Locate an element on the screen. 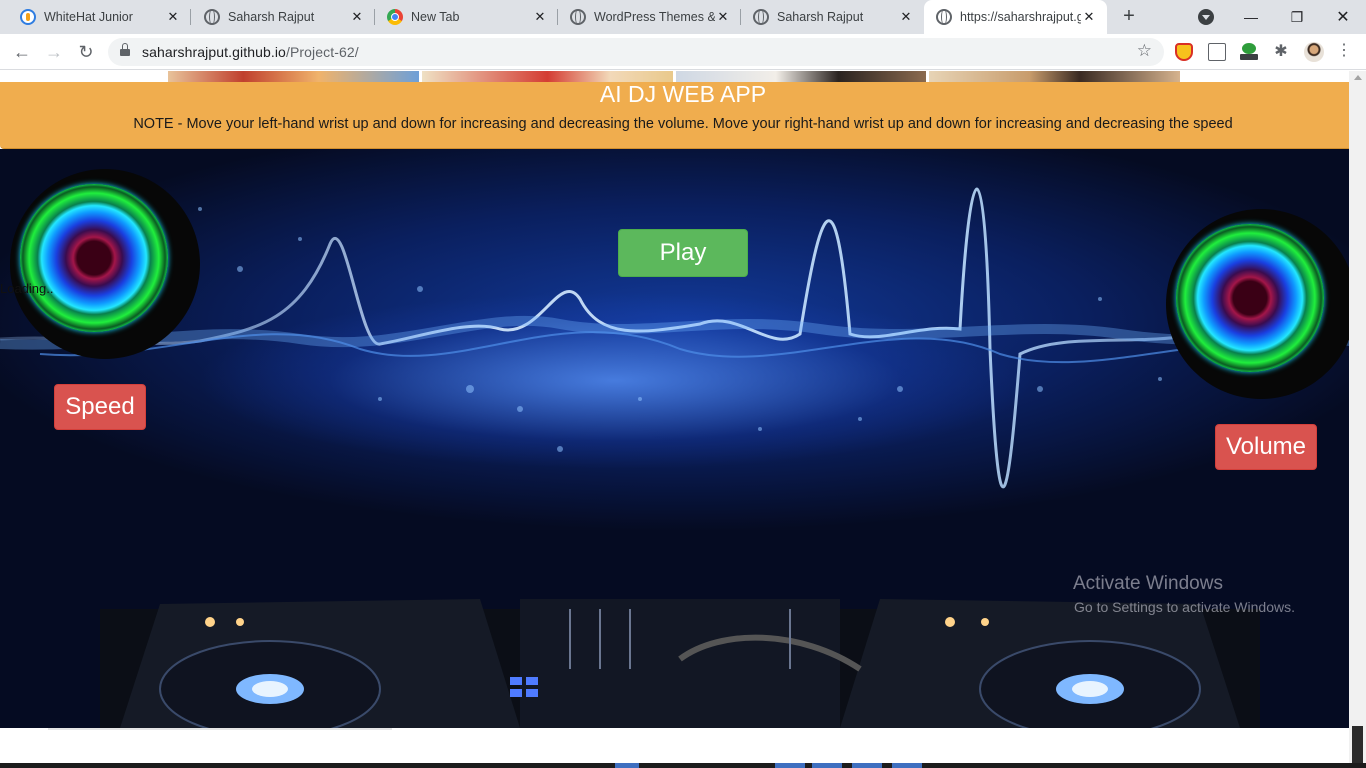  tab-whitehat-junior: WhiteHat Junior ✕ is located at coordinates (99, 17).